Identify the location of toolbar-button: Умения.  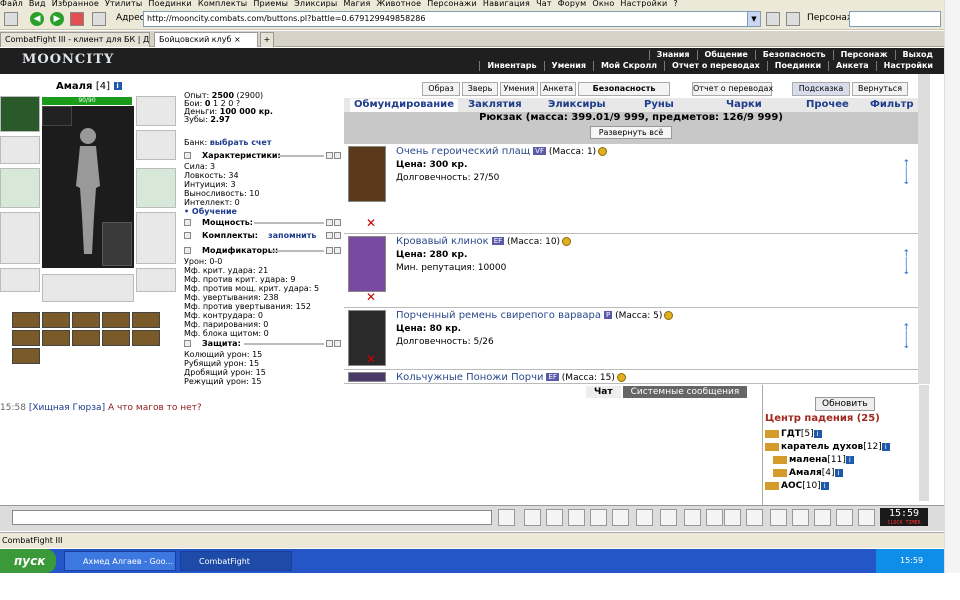
(519, 89).